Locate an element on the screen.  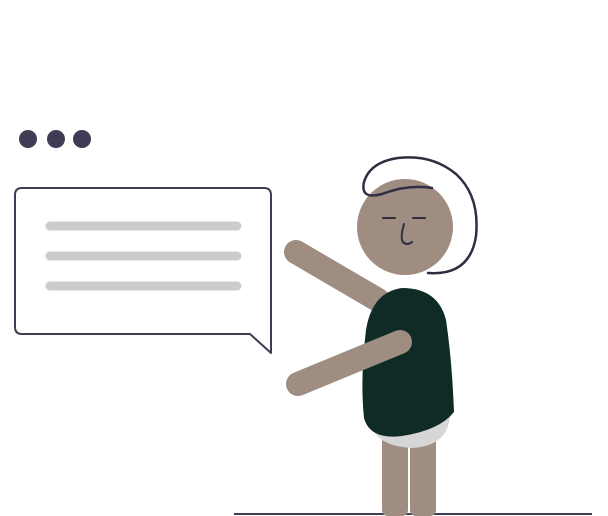
speech-bubble-icon is located at coordinates (143, 270).